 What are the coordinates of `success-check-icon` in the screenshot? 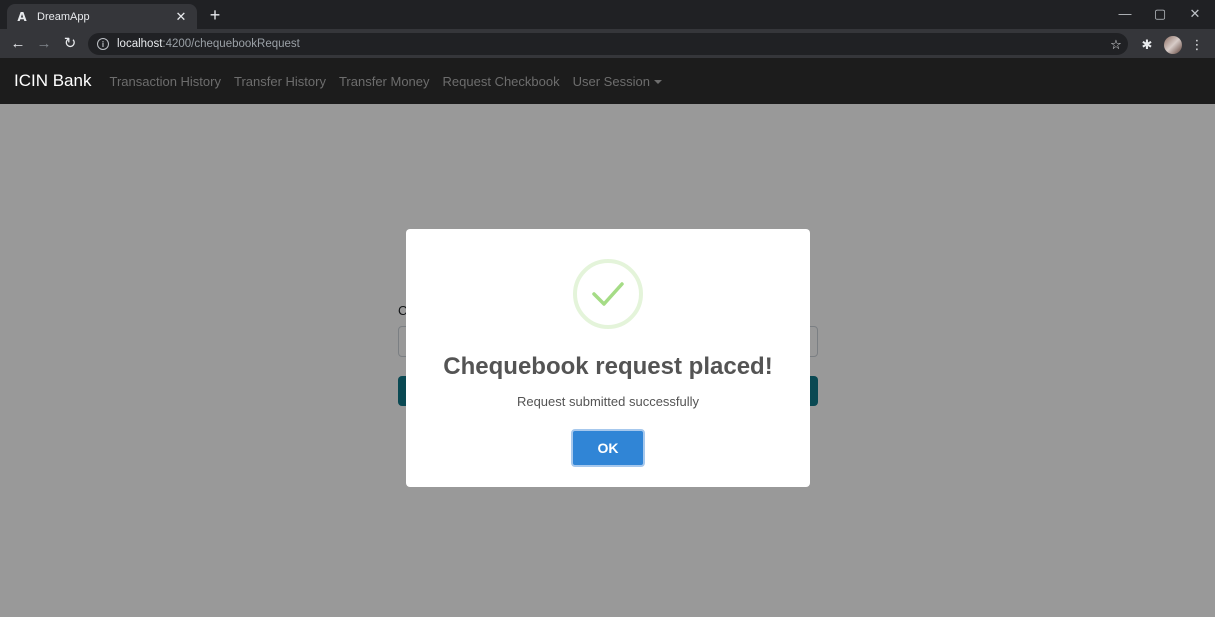 It's located at (608, 294).